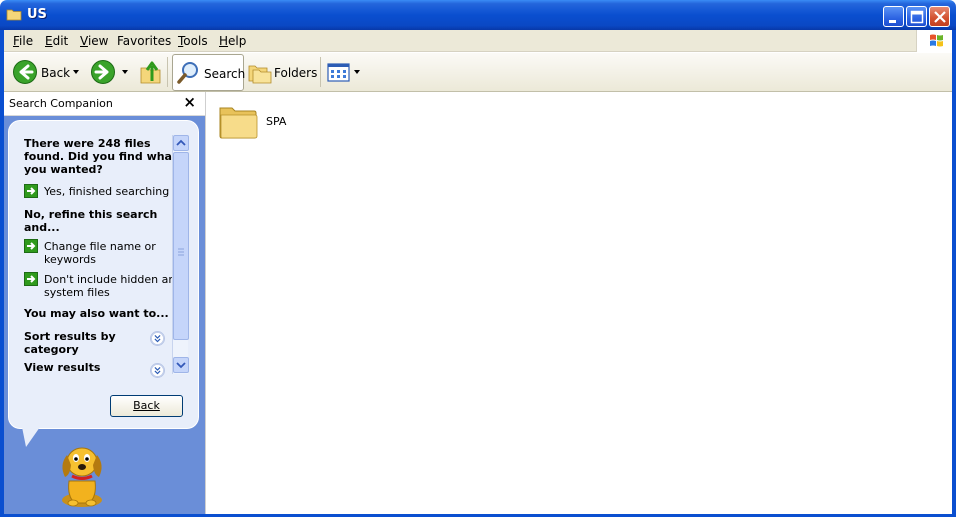 Image resolution: width=956 pixels, height=517 pixels. I want to click on scroll-thumb, so click(181, 246).